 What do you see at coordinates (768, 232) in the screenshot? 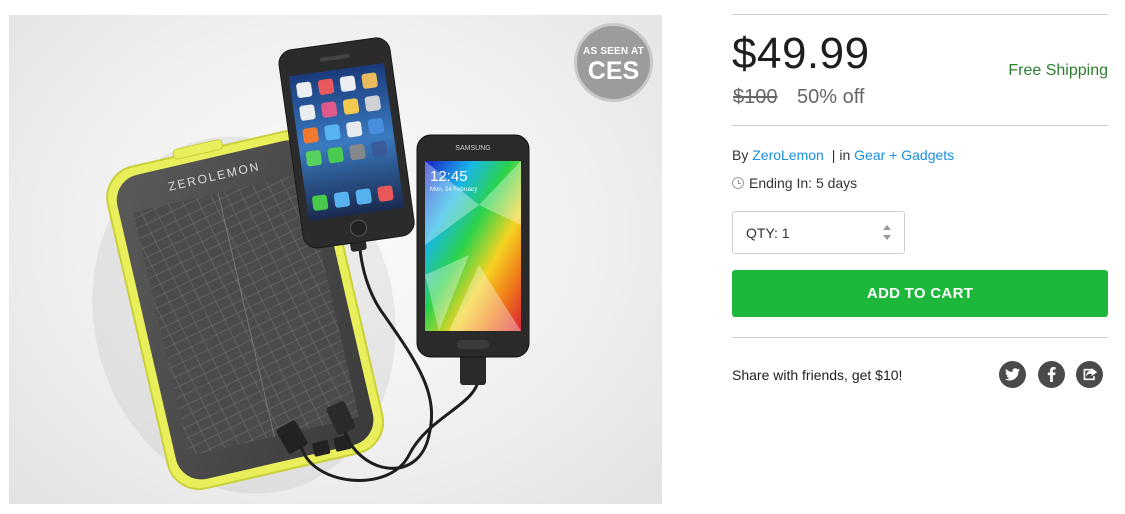
I see `quantity-value: QTY: 1` at bounding box center [768, 232].